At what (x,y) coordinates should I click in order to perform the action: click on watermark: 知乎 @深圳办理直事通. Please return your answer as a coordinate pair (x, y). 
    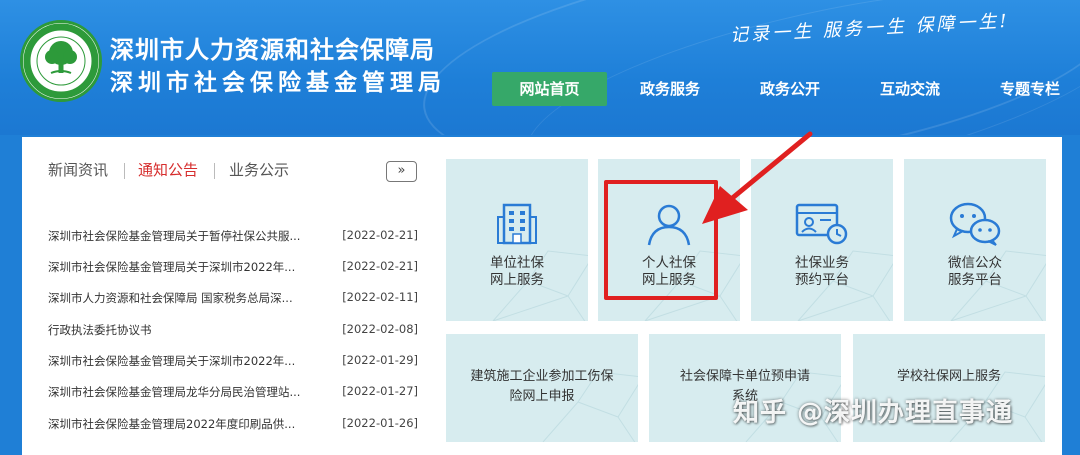
    Looking at the image, I should click on (873, 413).